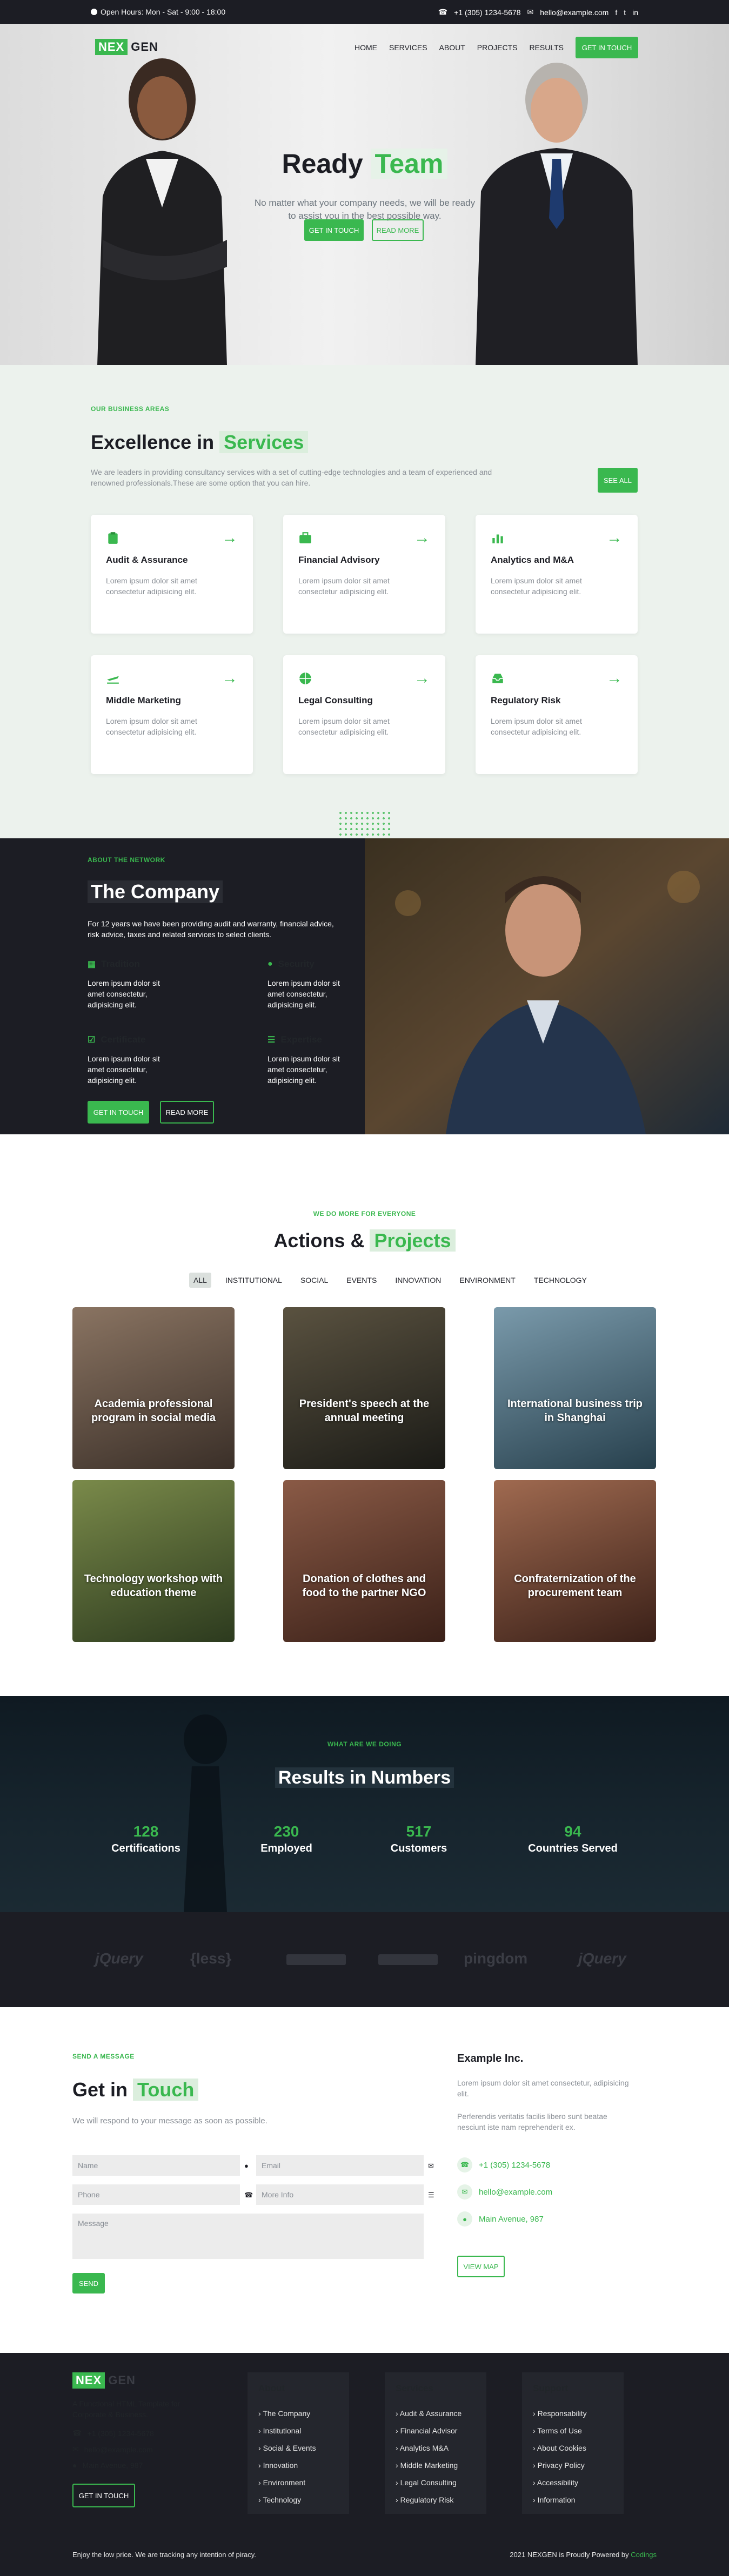 The image size is (729, 2576). What do you see at coordinates (112, 2449) in the screenshot?
I see `footer-email: ✉ hello@example.com` at bounding box center [112, 2449].